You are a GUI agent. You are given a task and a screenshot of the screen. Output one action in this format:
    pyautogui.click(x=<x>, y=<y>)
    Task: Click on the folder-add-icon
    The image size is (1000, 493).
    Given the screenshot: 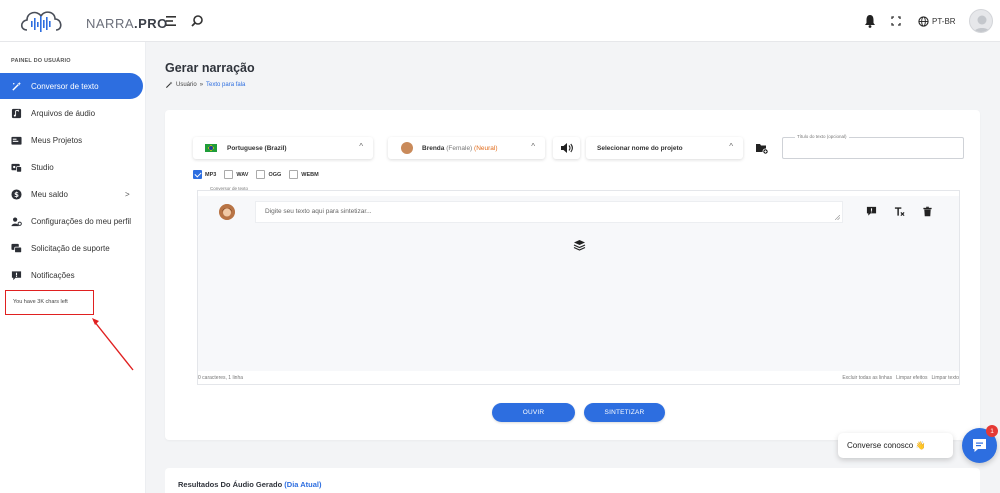 What is the action you would take?
    pyautogui.click(x=762, y=149)
    